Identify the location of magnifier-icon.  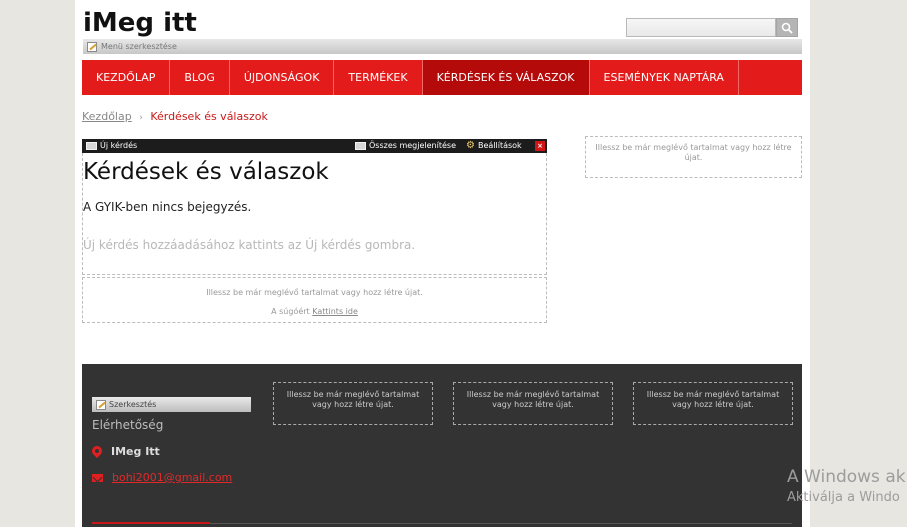
(787, 28).